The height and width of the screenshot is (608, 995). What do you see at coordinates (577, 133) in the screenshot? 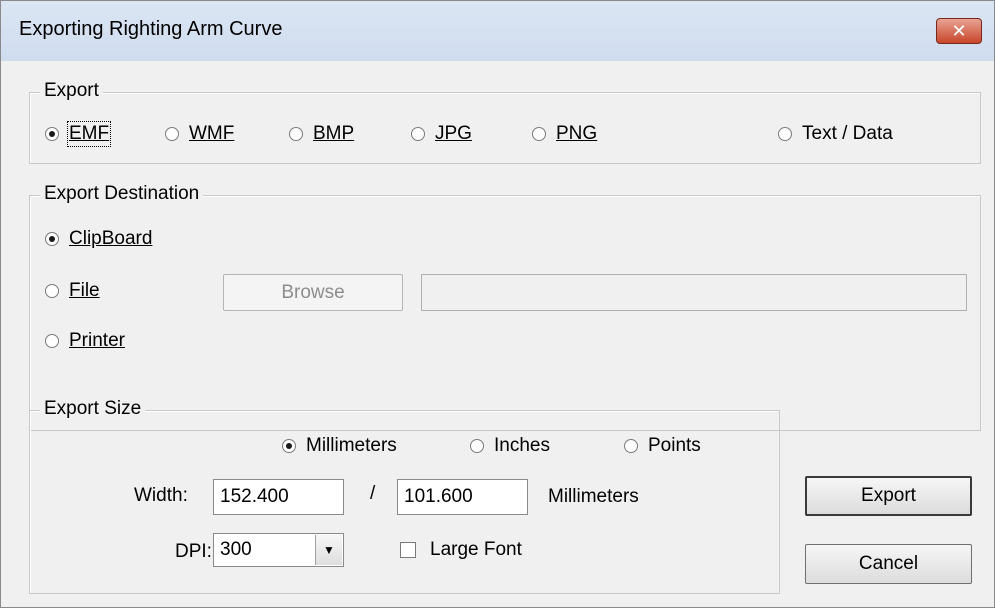
I see `format-png-label: PNG` at bounding box center [577, 133].